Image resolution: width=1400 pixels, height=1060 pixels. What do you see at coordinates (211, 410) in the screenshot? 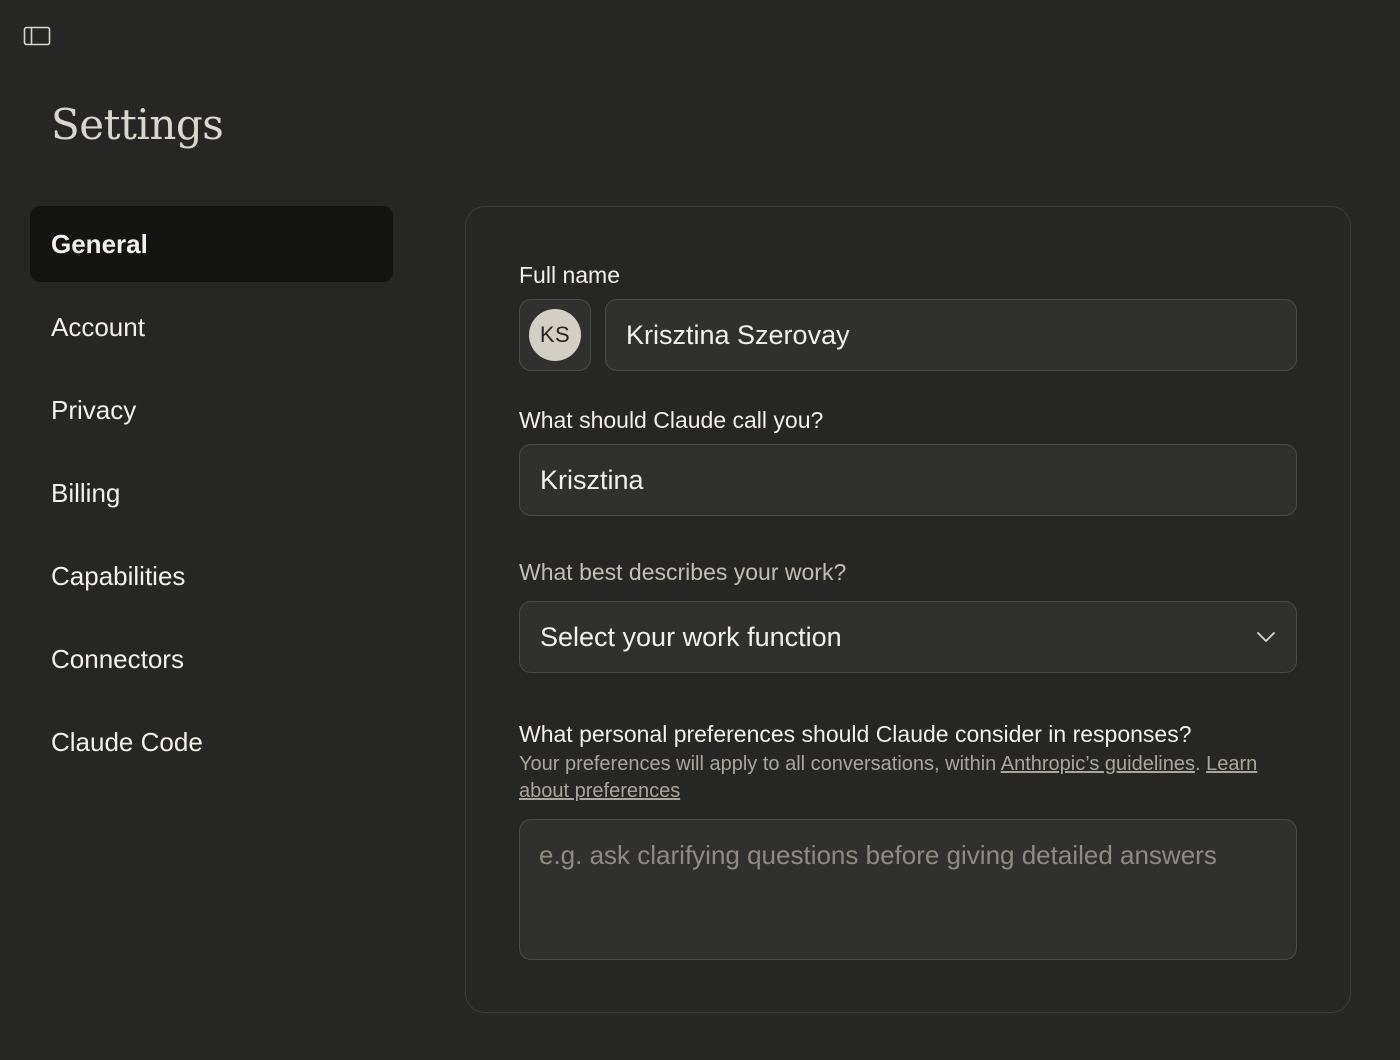
I see `nav-item-privacy: Privacy` at bounding box center [211, 410].